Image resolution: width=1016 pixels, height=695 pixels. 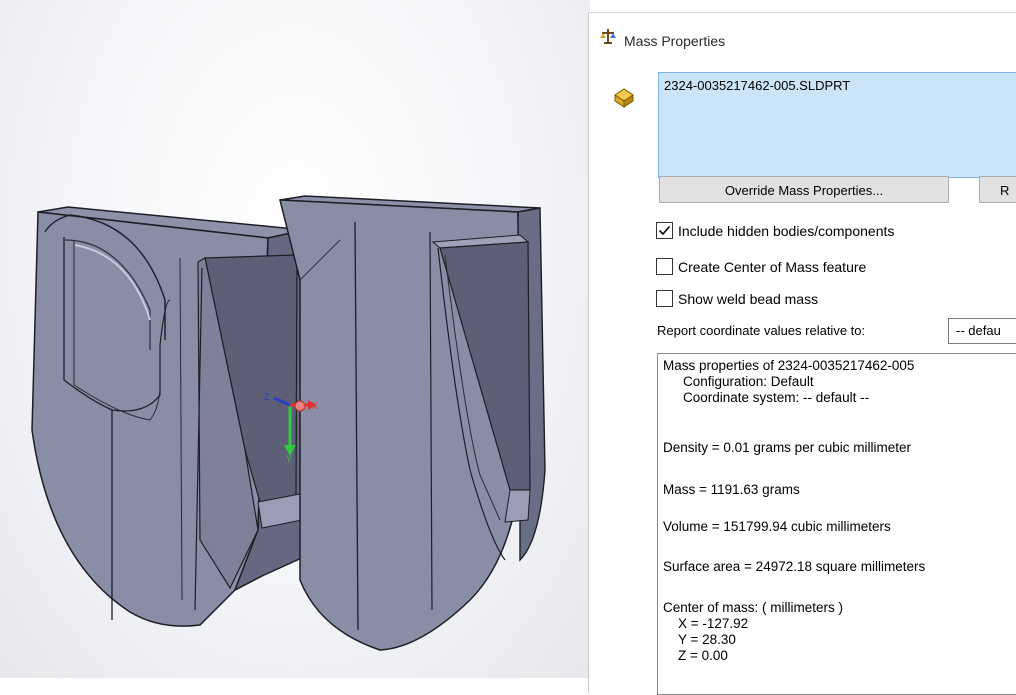 What do you see at coordinates (837, 125) in the screenshot?
I see `selection-list: 2324-0035217462-005.SLDPRT` at bounding box center [837, 125].